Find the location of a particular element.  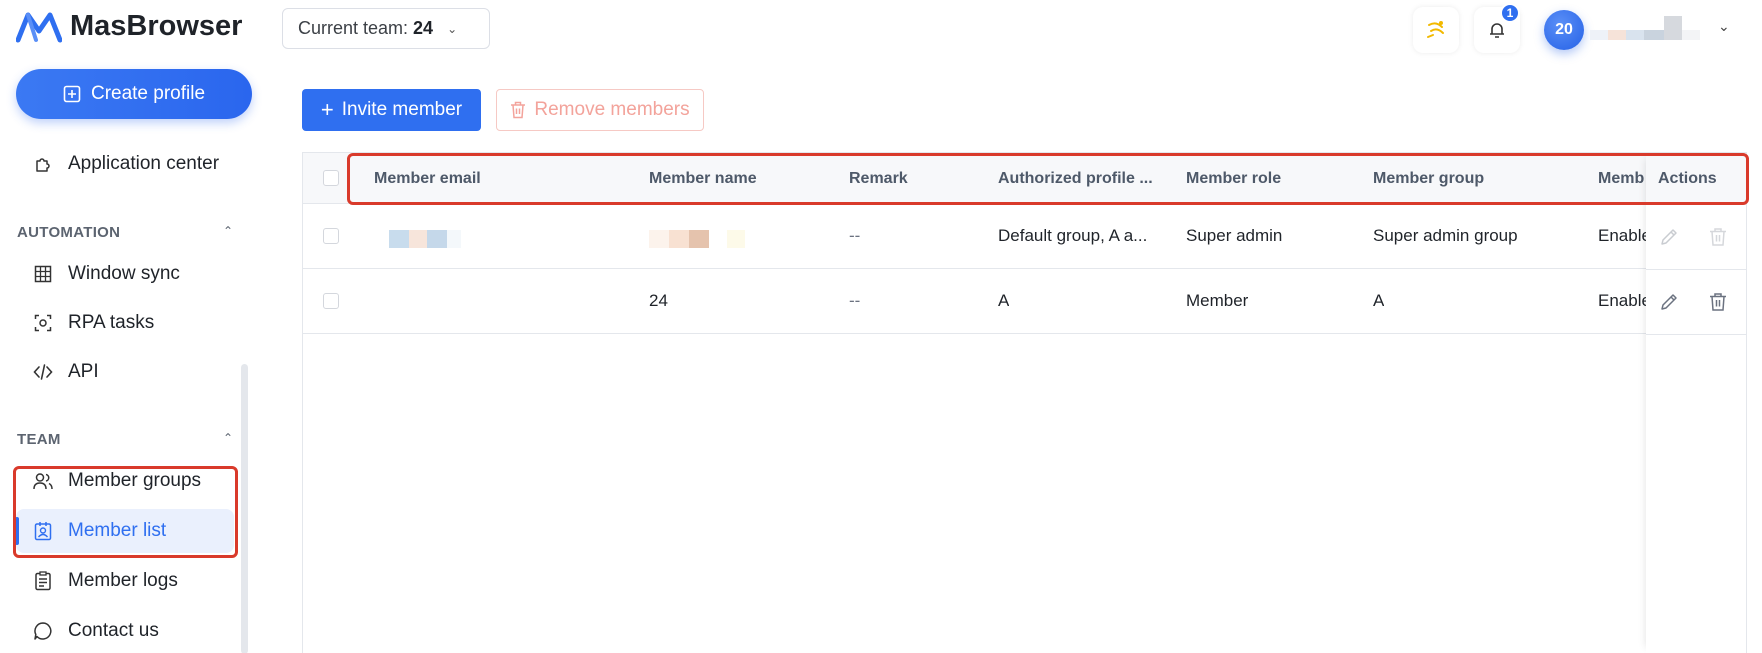

team-selector: Current team: 24 ⌄ is located at coordinates (386, 28).